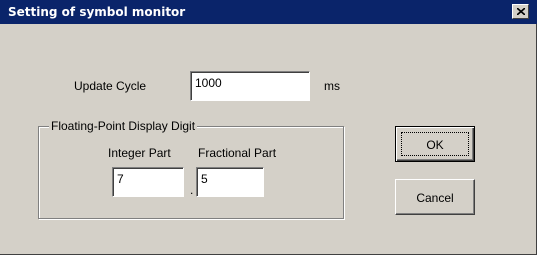 The height and width of the screenshot is (255, 537). Describe the element at coordinates (123, 126) in the screenshot. I see `floating-point-group-label: Floating-Point Display Digit` at that location.